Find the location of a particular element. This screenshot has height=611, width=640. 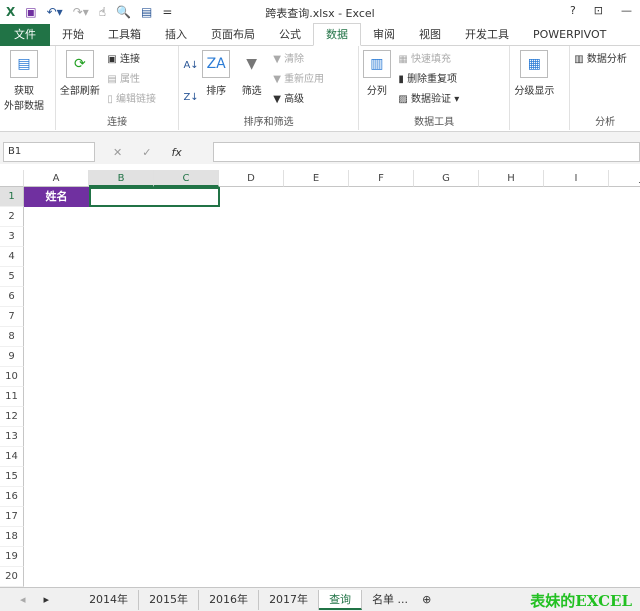

cancel-icon: ✕ is located at coordinates (117, 152).